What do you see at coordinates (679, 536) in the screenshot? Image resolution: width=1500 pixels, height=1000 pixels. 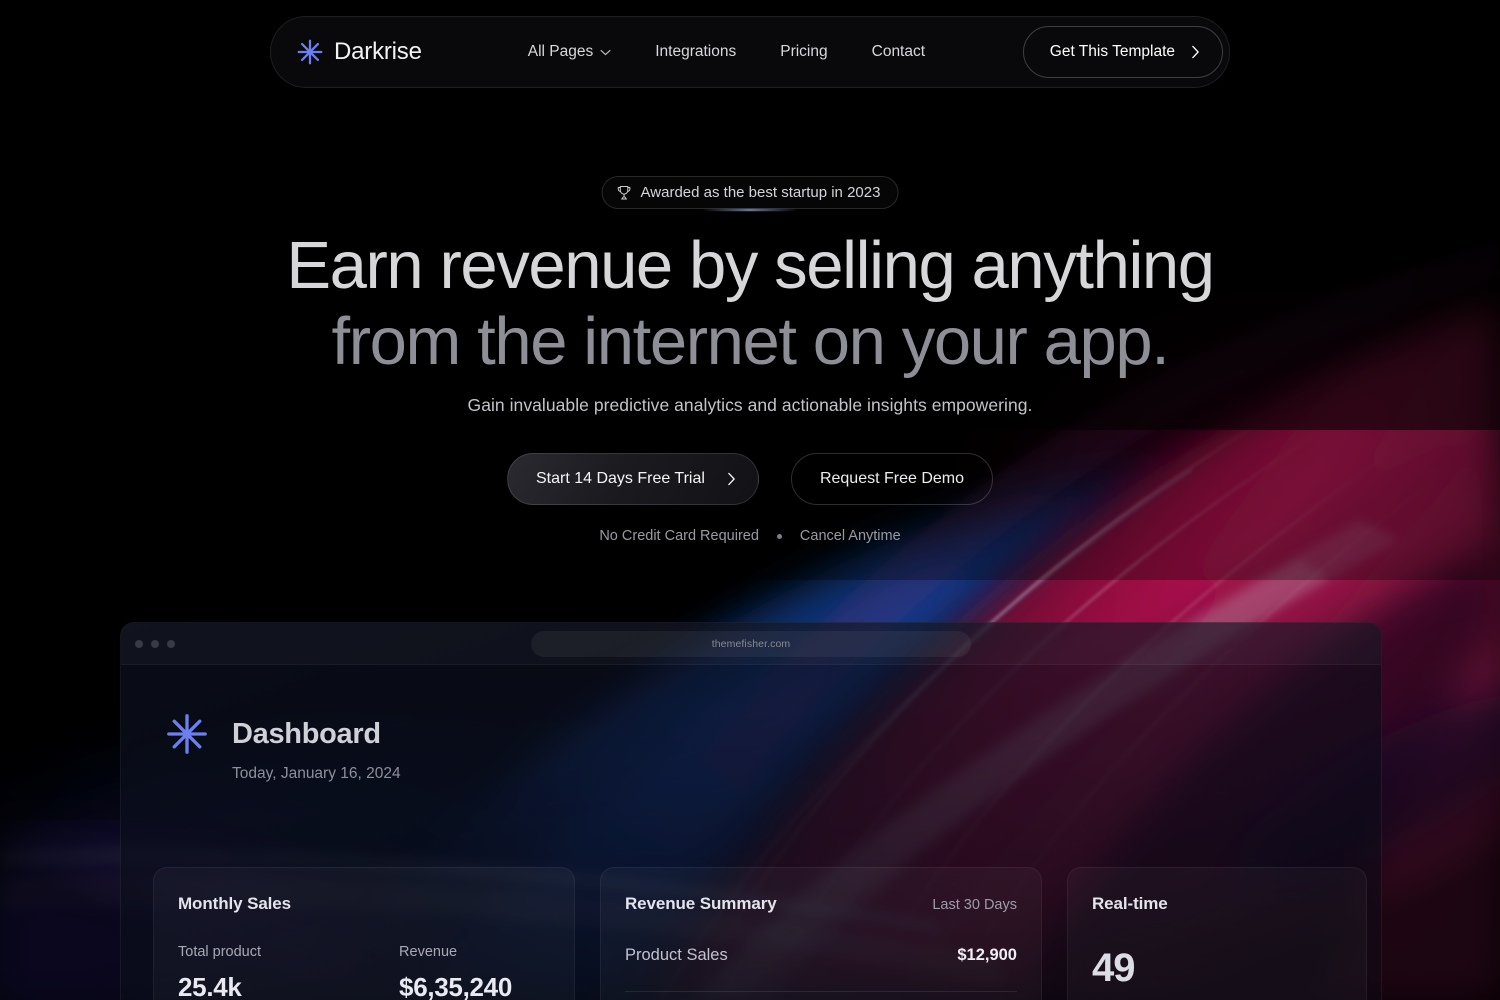 I see `no-credit-card-text: No Credit Card Required` at bounding box center [679, 536].